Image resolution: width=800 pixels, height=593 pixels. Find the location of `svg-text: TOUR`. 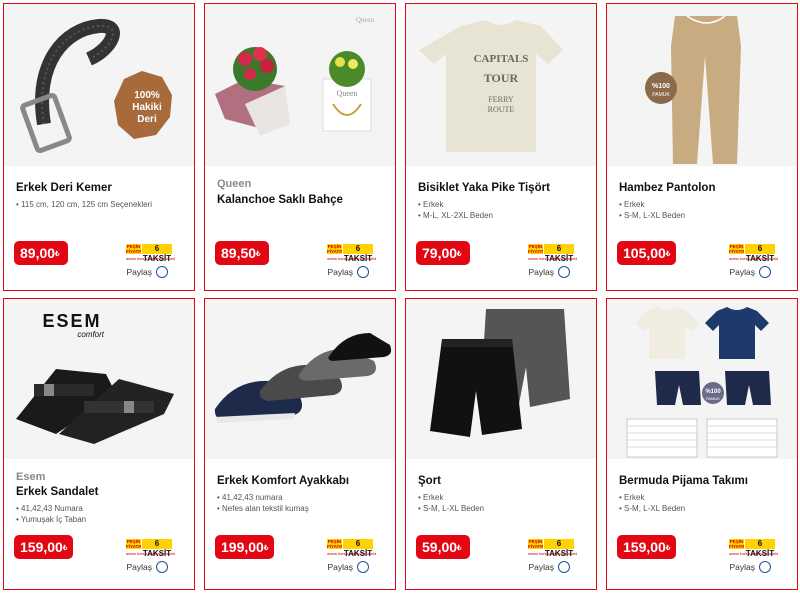

svg-text: TOUR is located at coordinates (501, 78).